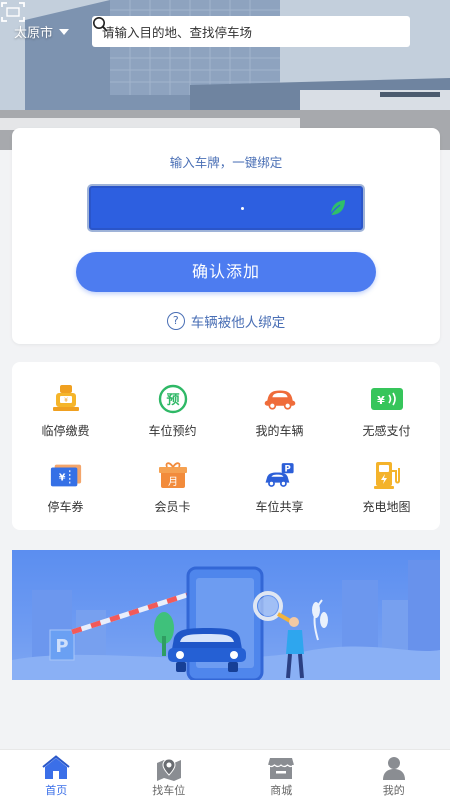  Describe the element at coordinates (338, 208) in the screenshot. I see `new-energy-leaf-icon` at that location.